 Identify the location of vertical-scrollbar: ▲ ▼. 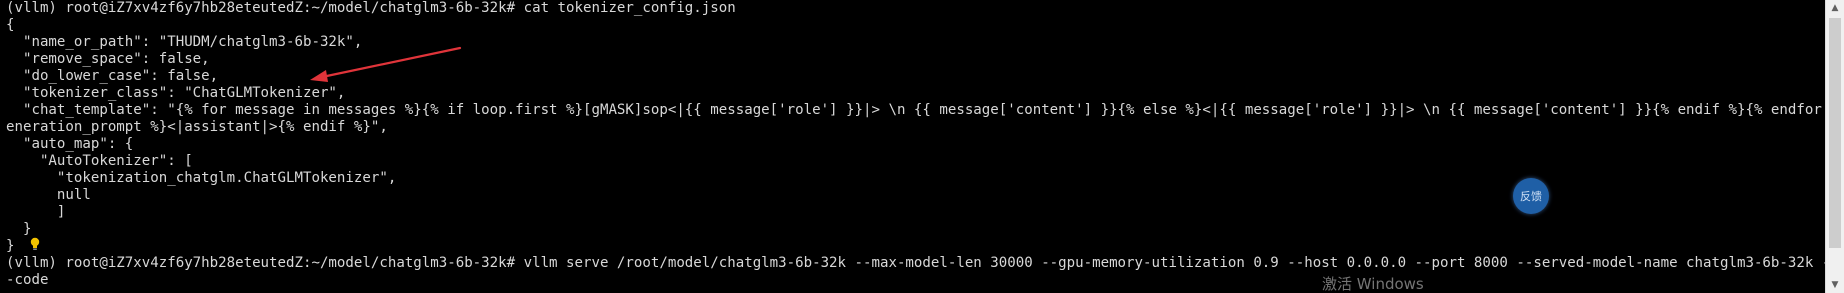
(1834, 146).